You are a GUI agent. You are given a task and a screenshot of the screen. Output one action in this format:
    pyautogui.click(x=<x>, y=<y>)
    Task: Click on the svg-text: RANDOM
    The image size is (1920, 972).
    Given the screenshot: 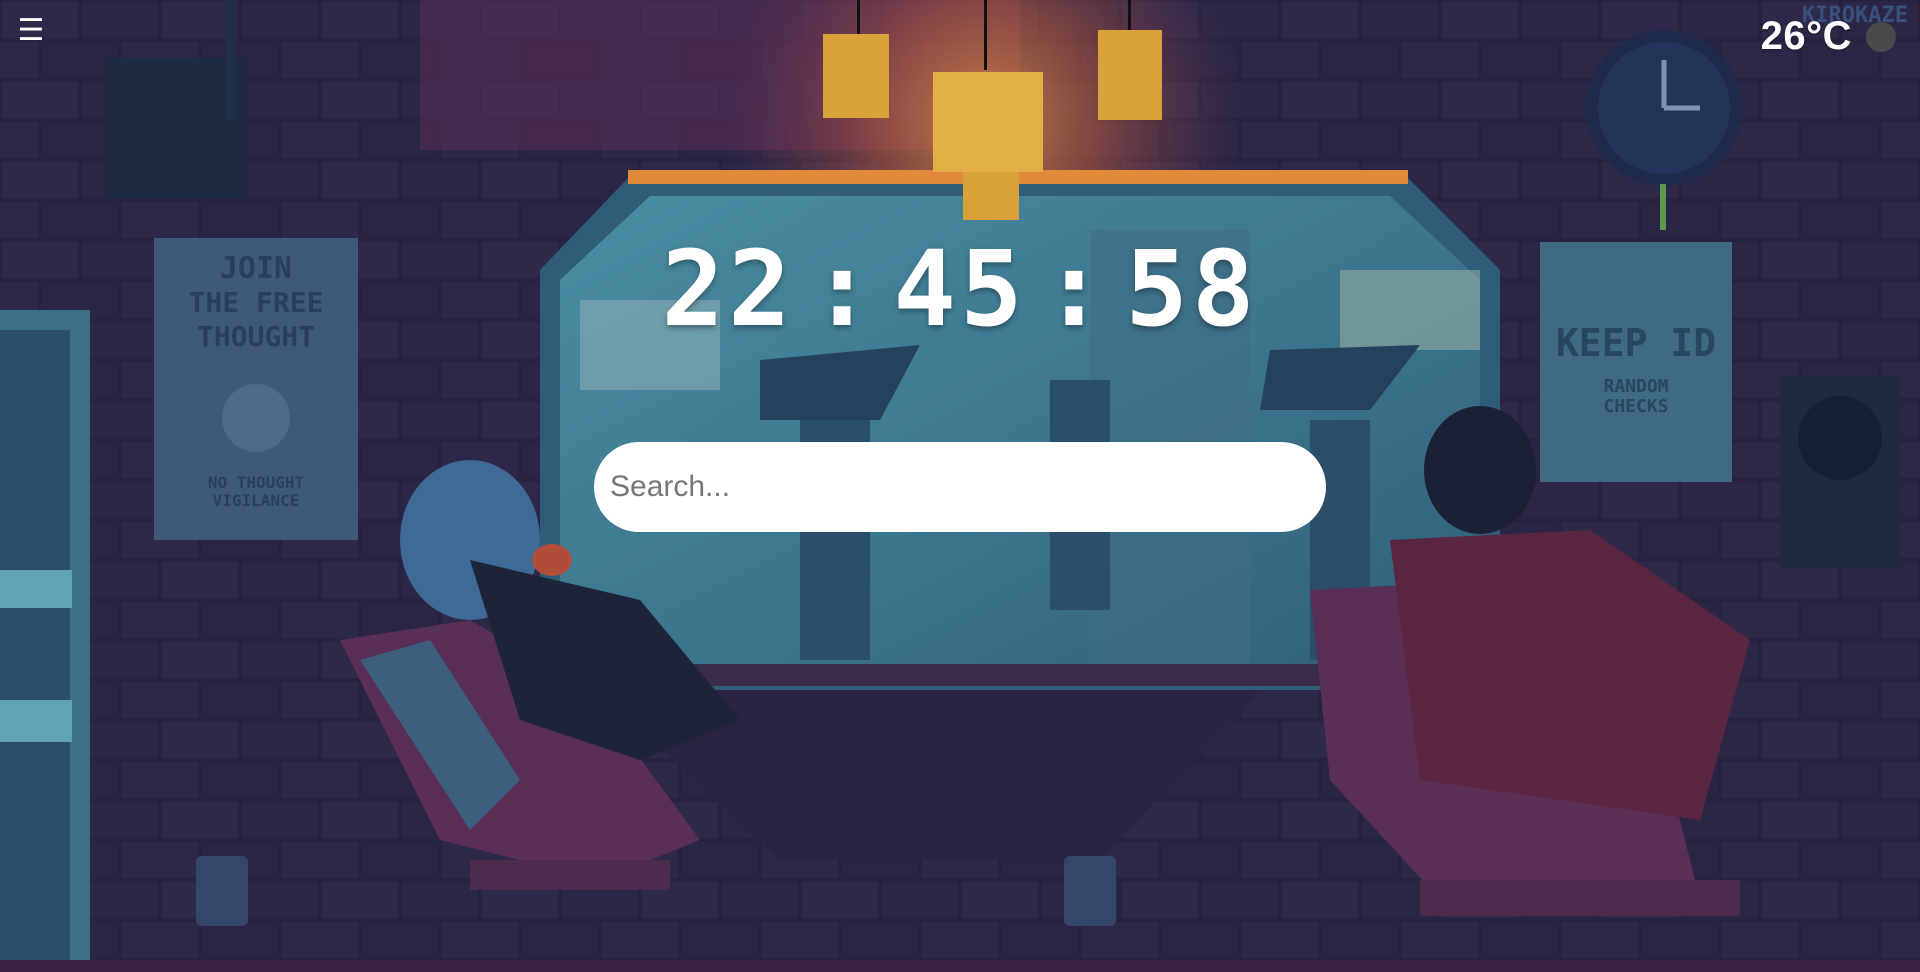 What is the action you would take?
    pyautogui.click(x=1635, y=386)
    